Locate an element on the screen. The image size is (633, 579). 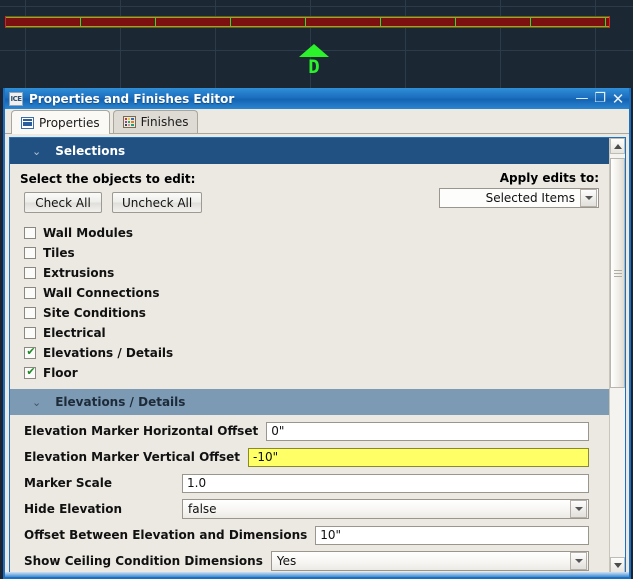
tab-properties: Properties is located at coordinates (60, 122).